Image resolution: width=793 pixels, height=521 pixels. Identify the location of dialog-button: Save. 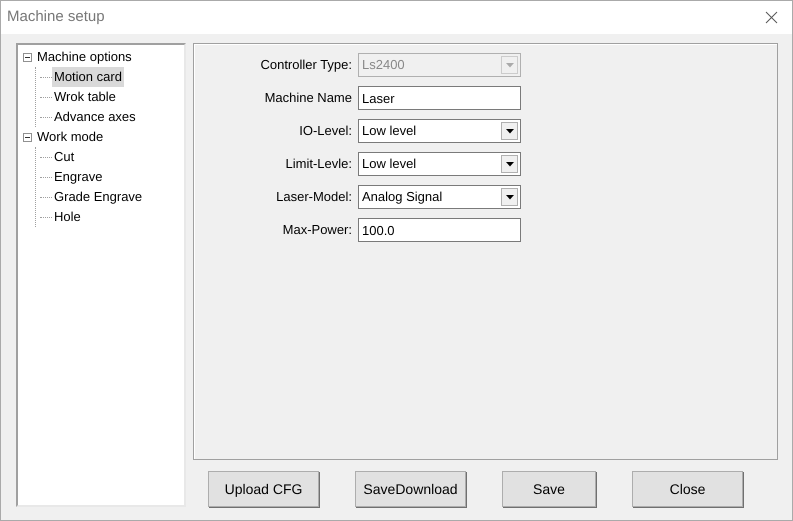
(549, 489).